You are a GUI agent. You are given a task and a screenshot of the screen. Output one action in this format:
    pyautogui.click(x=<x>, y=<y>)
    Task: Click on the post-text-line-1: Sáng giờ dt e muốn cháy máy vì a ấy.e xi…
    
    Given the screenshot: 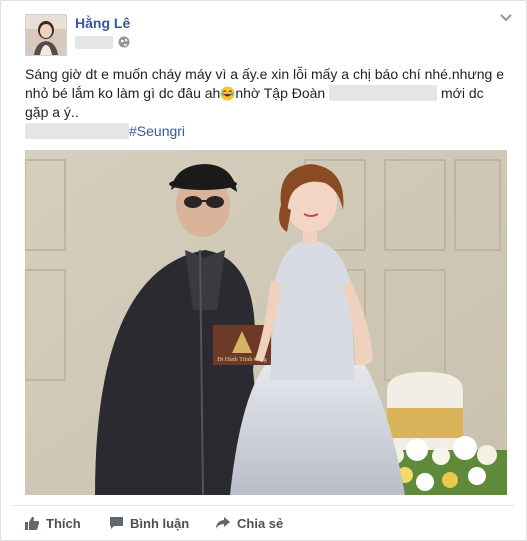 What is the action you would take?
    pyautogui.click(x=265, y=74)
    